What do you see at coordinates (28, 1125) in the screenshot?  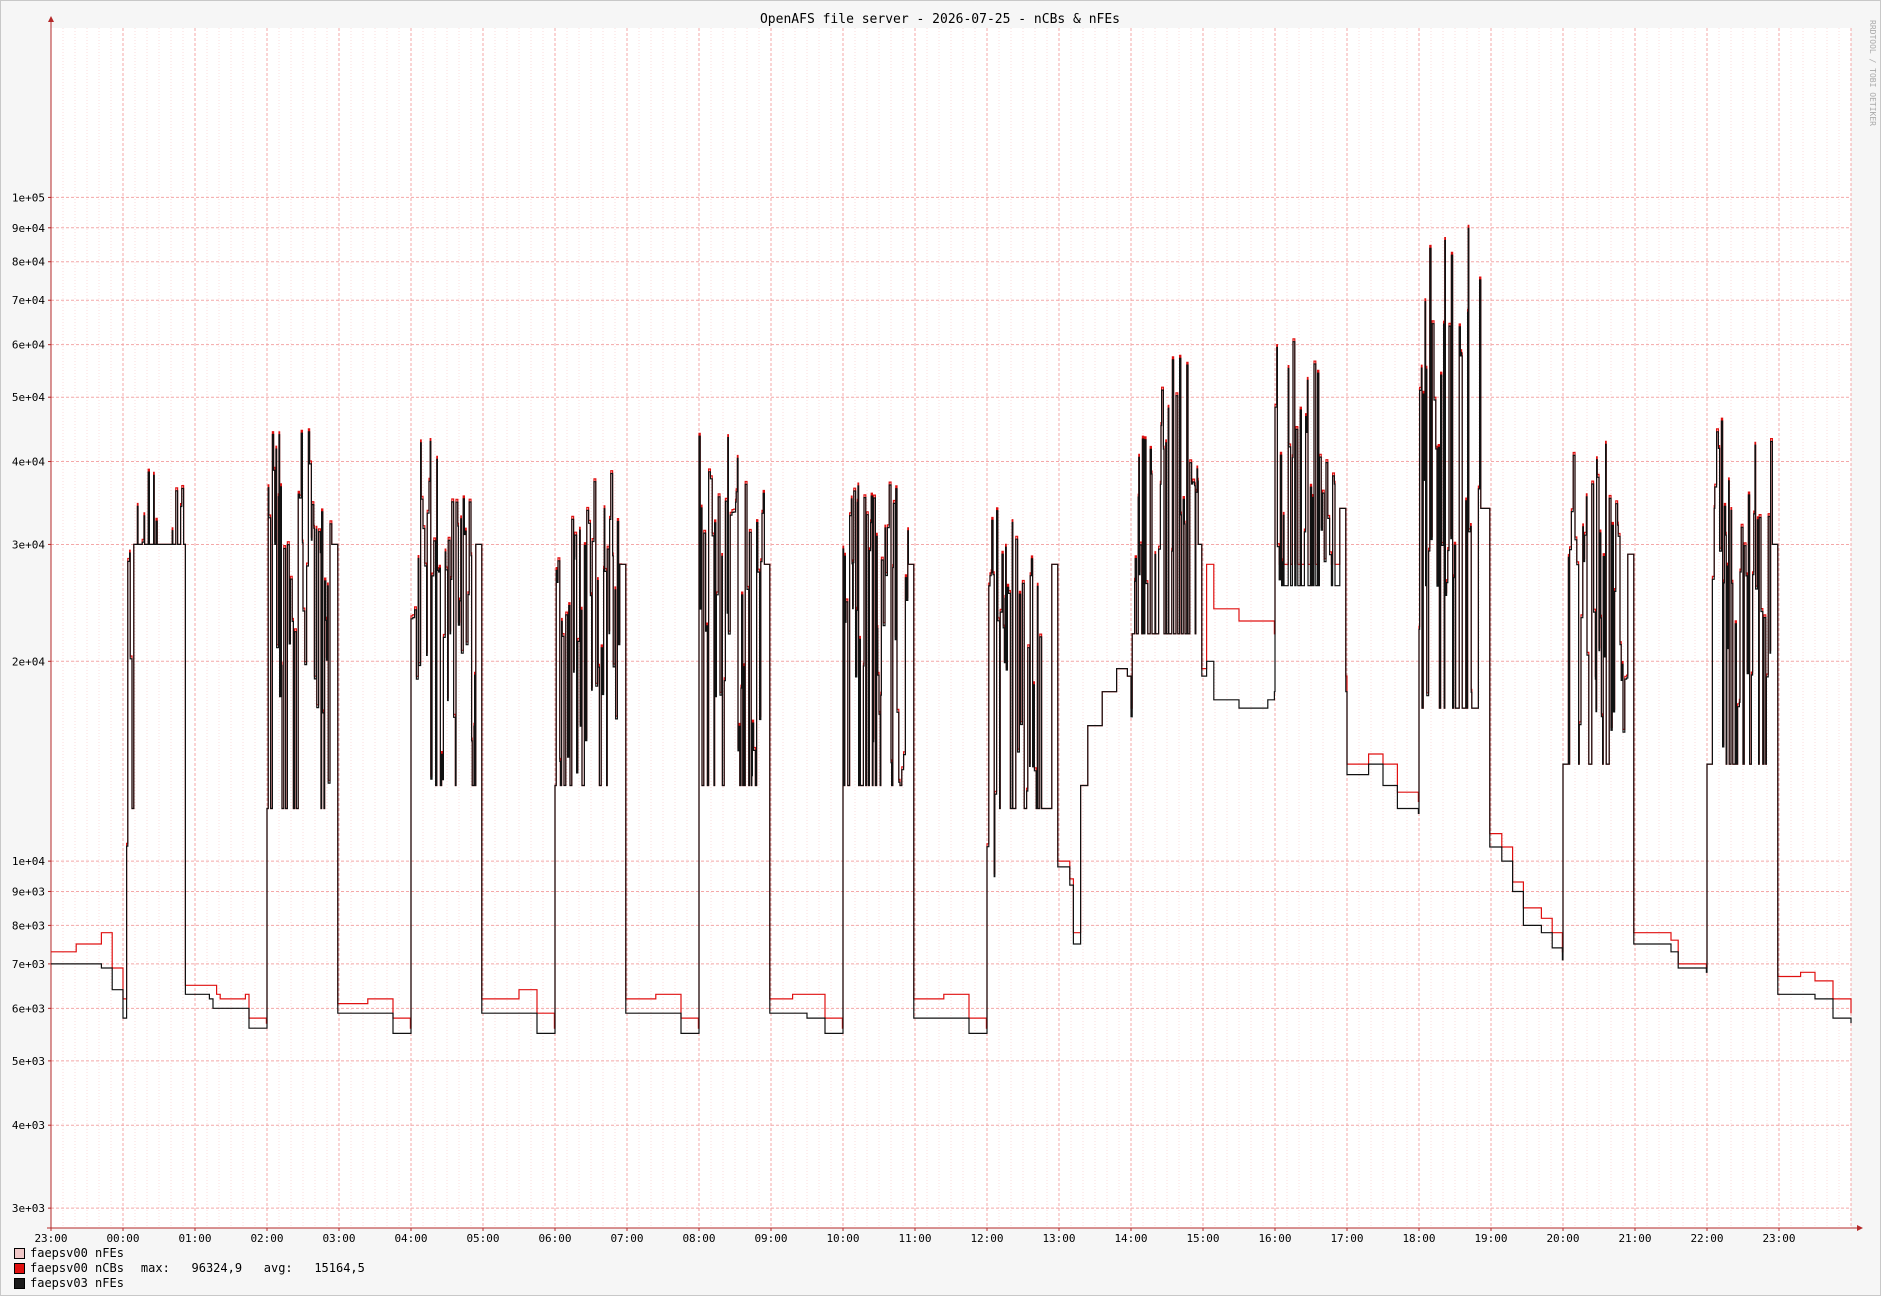 I see `y-tick-label: 4e+03` at bounding box center [28, 1125].